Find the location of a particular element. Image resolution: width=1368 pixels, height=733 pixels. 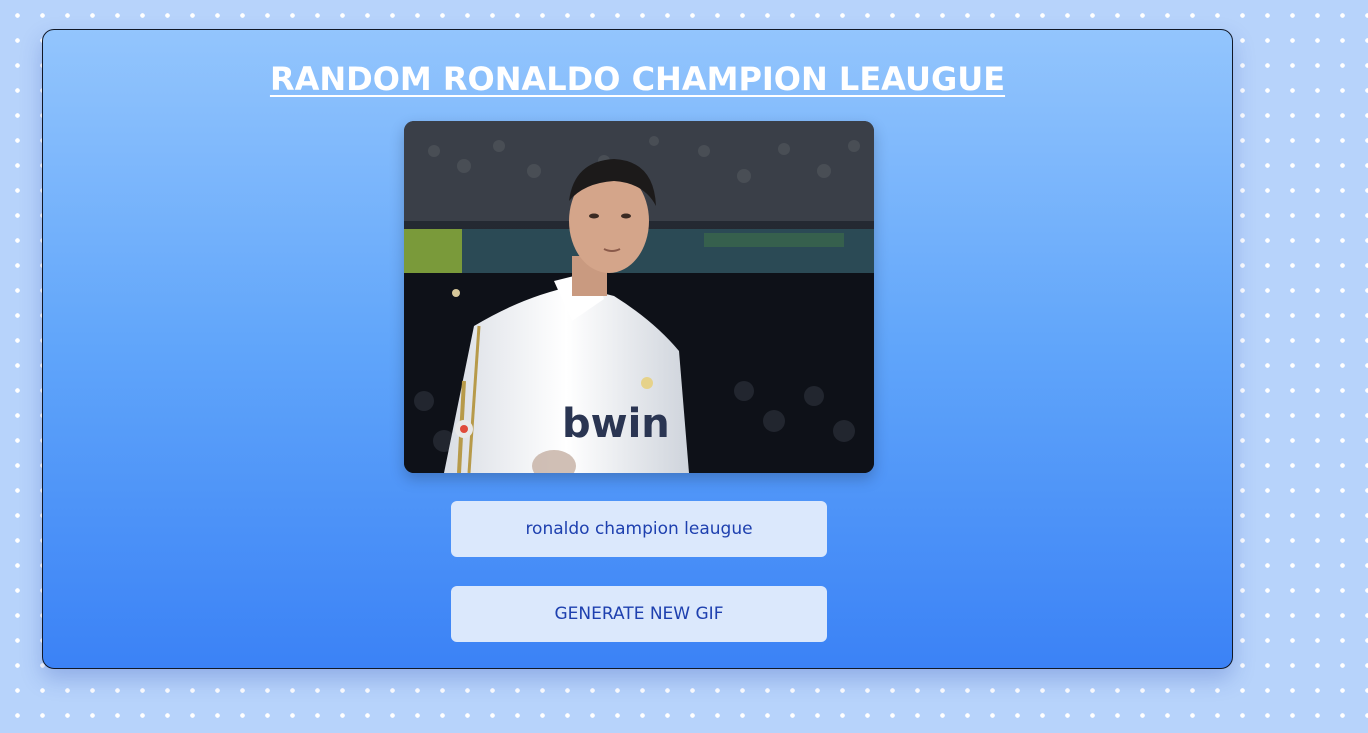

sponsor-logo: bwin is located at coordinates (616, 424).